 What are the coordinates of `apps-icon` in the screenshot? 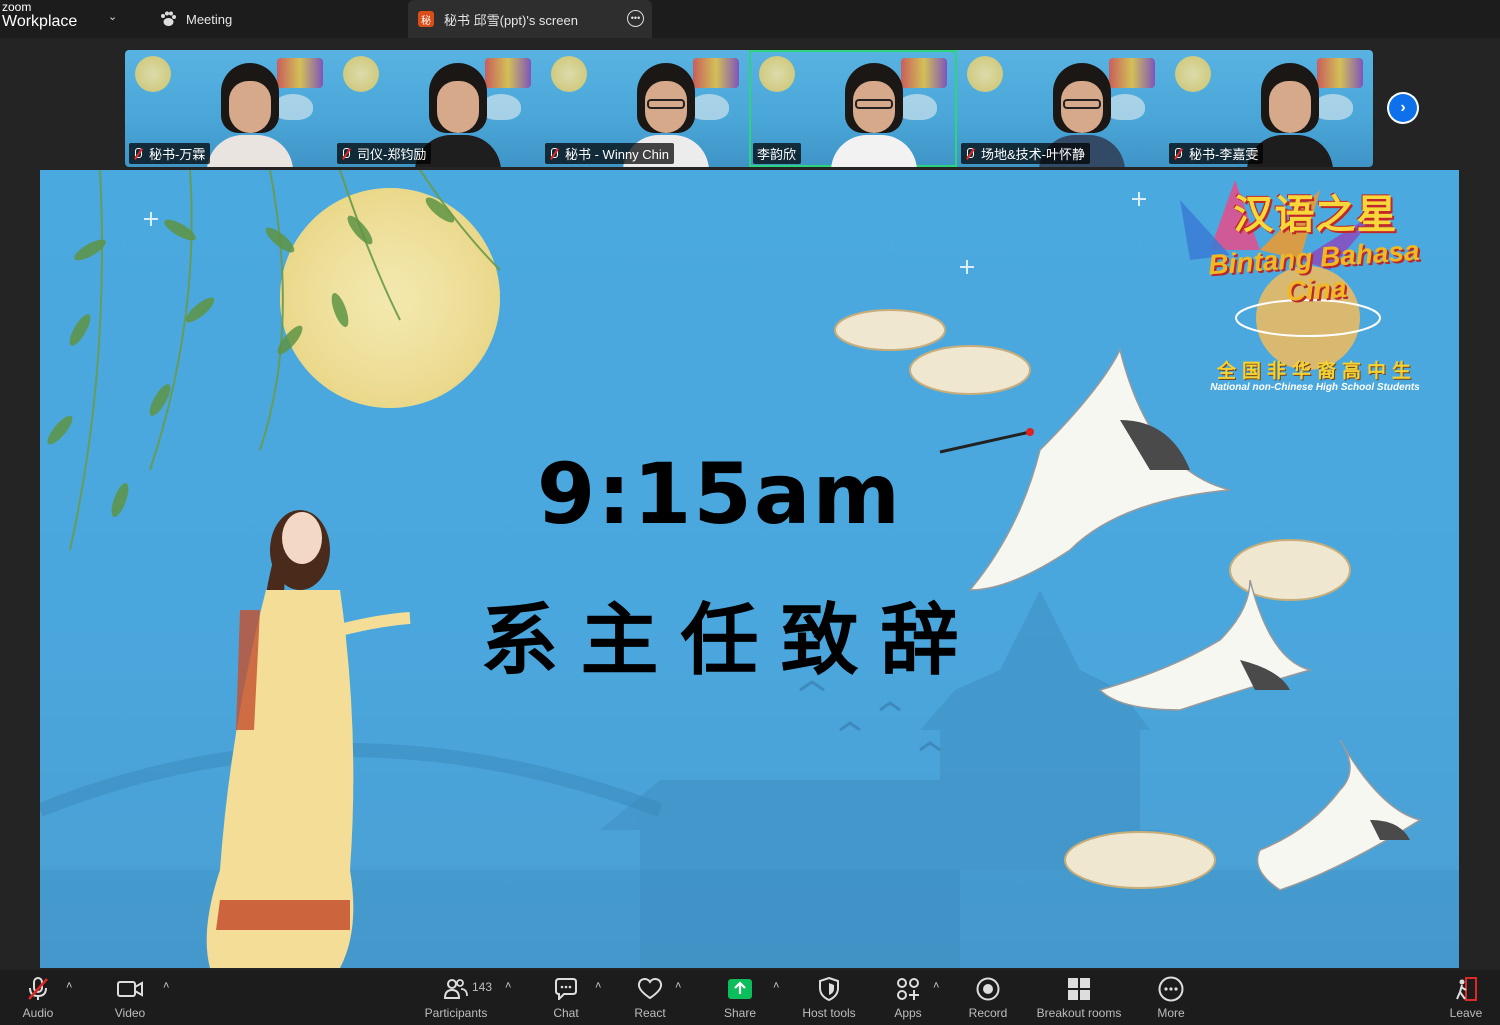 It's located at (908, 989).